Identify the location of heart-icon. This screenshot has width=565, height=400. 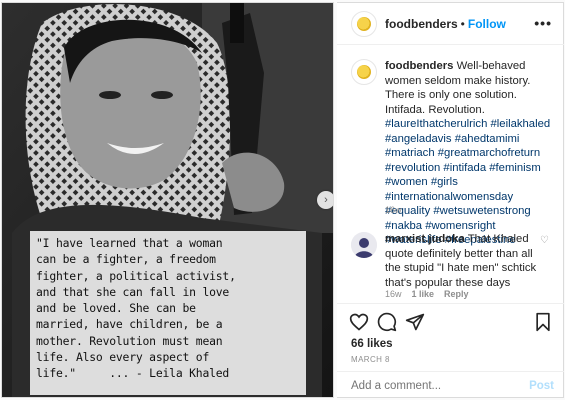
(359, 322).